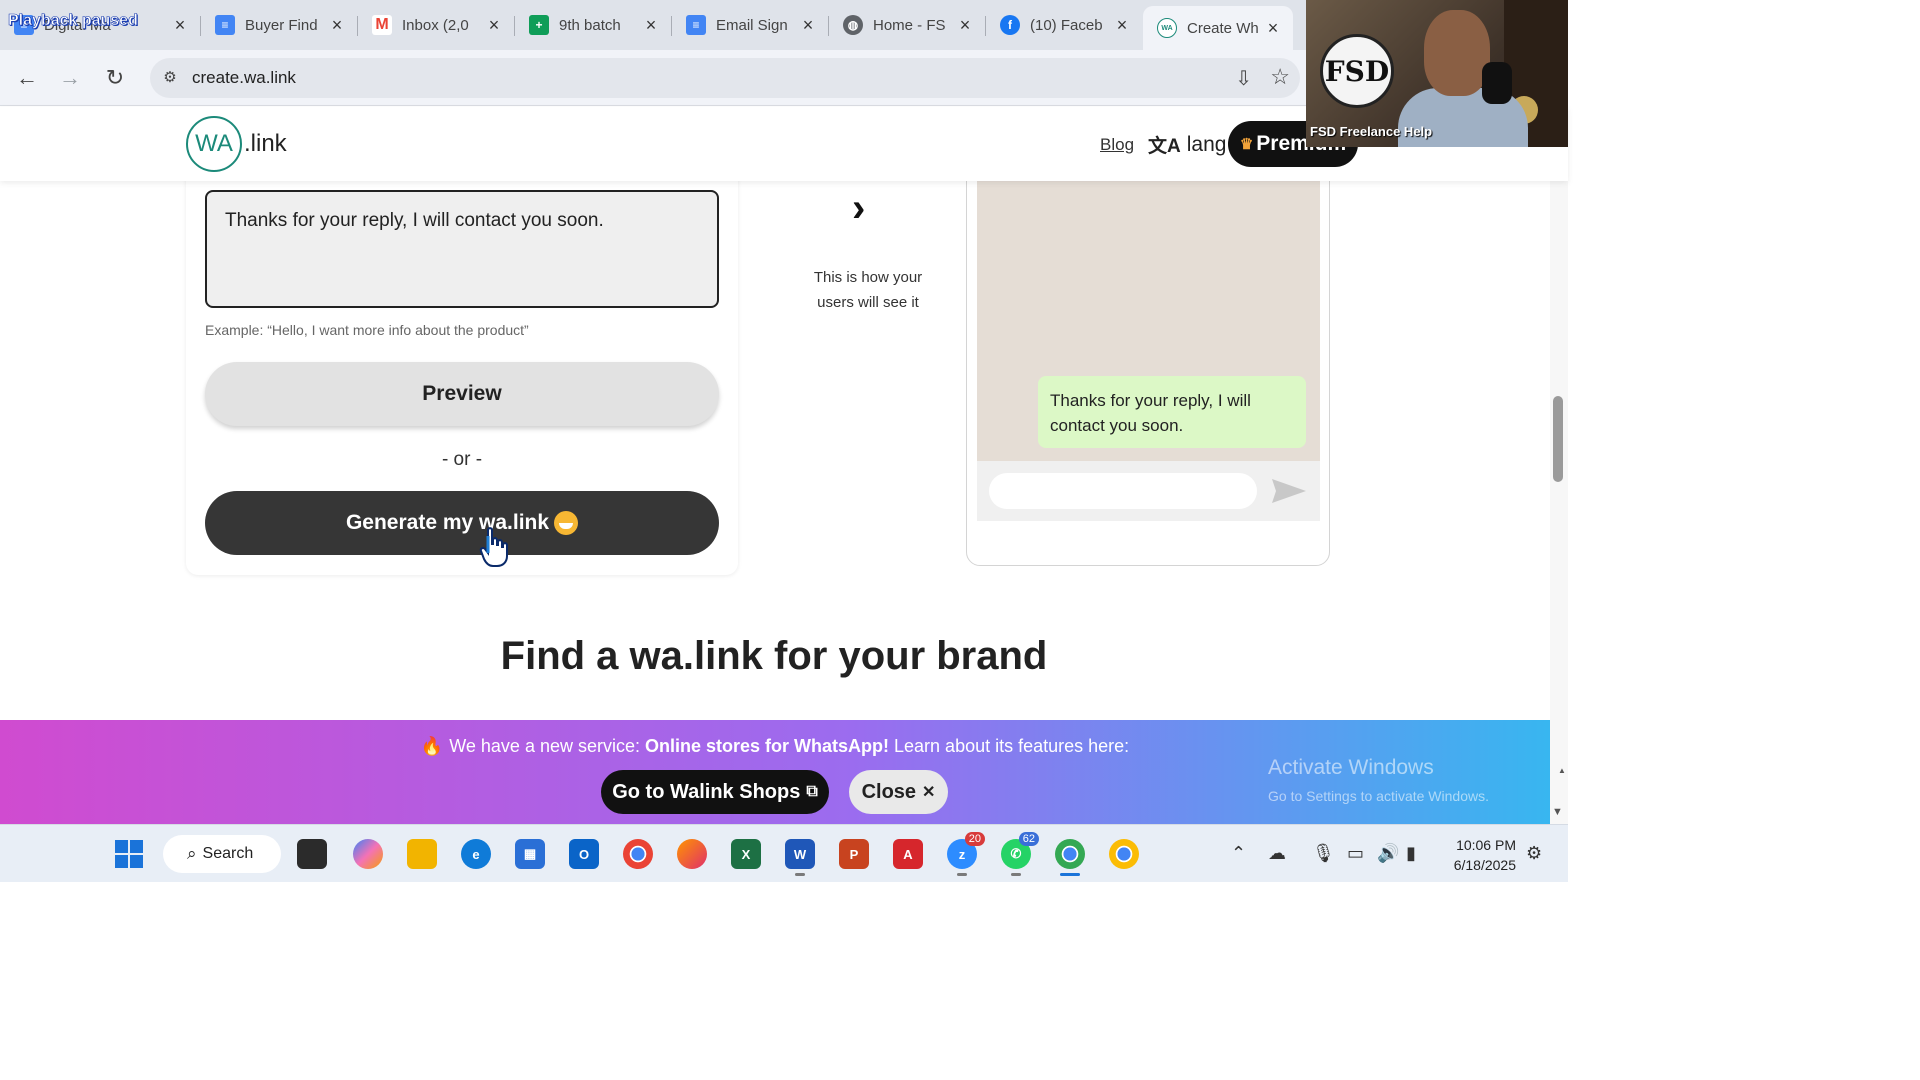 This screenshot has height=1080, width=1920. What do you see at coordinates (800, 854) in the screenshot?
I see `word-icon: W` at bounding box center [800, 854].